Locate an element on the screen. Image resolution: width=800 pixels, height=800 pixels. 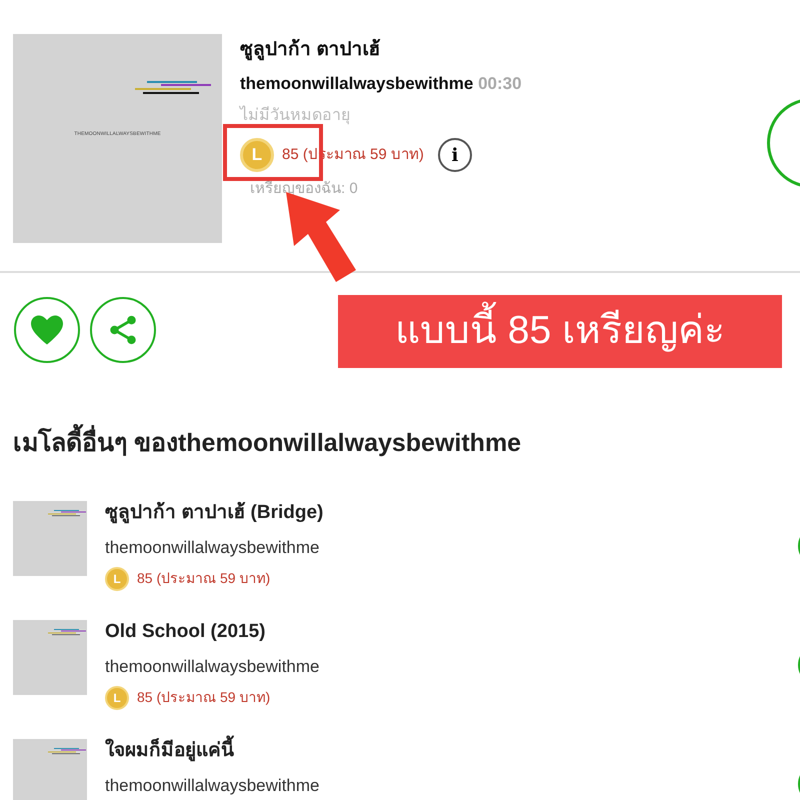
expiry-text: ไม่มีวันหมดอายุ is located at coordinates (295, 115).